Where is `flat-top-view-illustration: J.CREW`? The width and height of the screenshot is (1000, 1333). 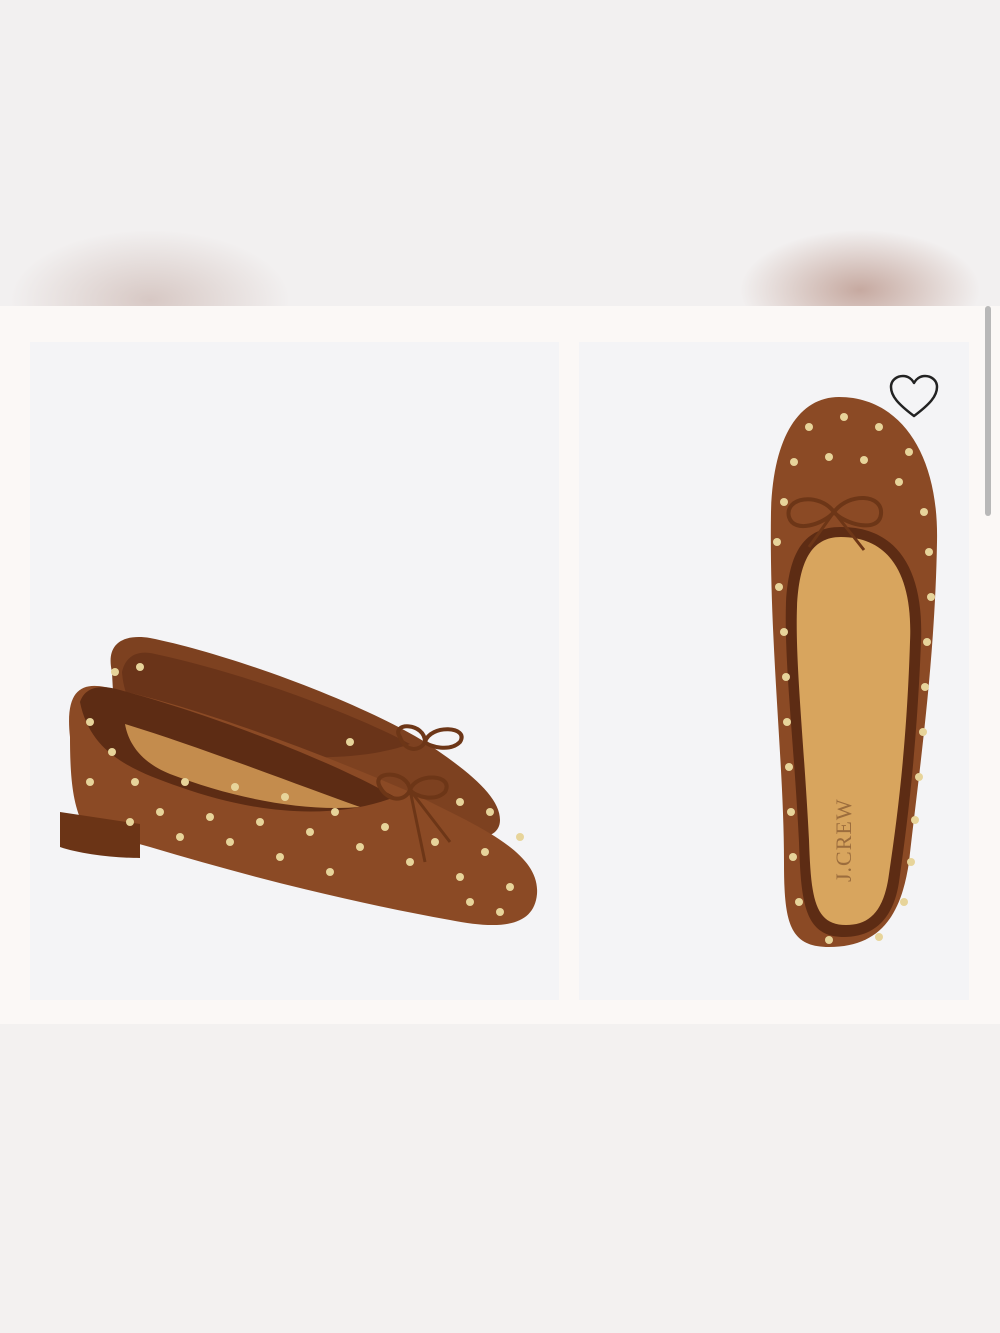
flat-top-view-illustration: J.CREW is located at coordinates (854, 672).